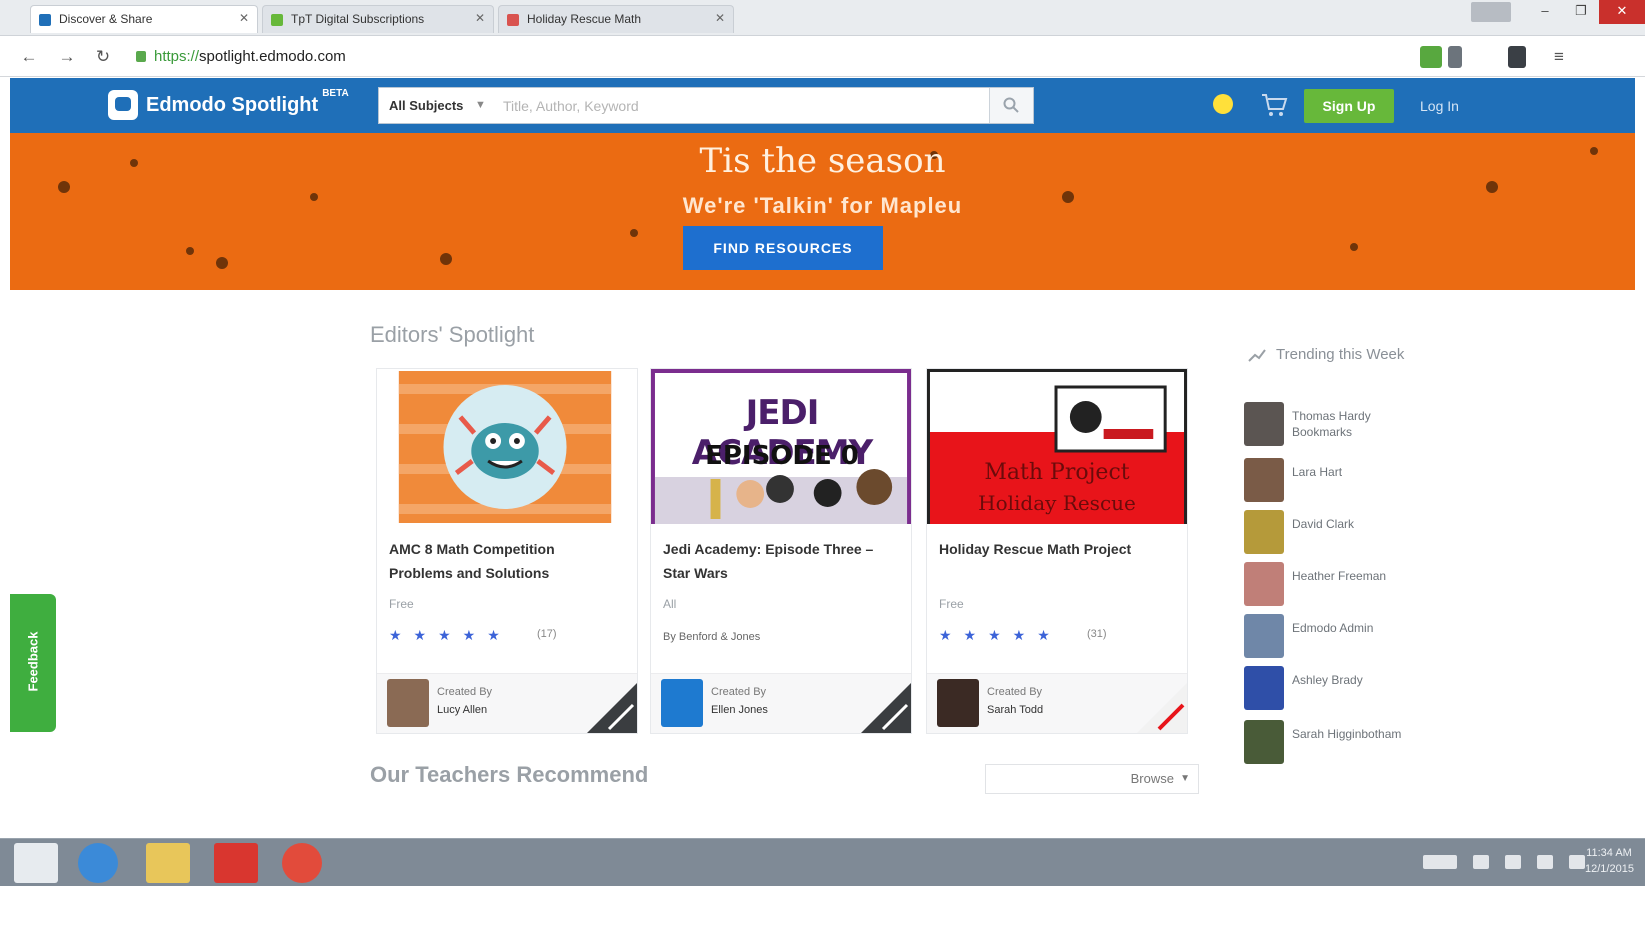 This screenshot has width=1645, height=926. I want to click on feedback-tab: Feedback, so click(33, 663).